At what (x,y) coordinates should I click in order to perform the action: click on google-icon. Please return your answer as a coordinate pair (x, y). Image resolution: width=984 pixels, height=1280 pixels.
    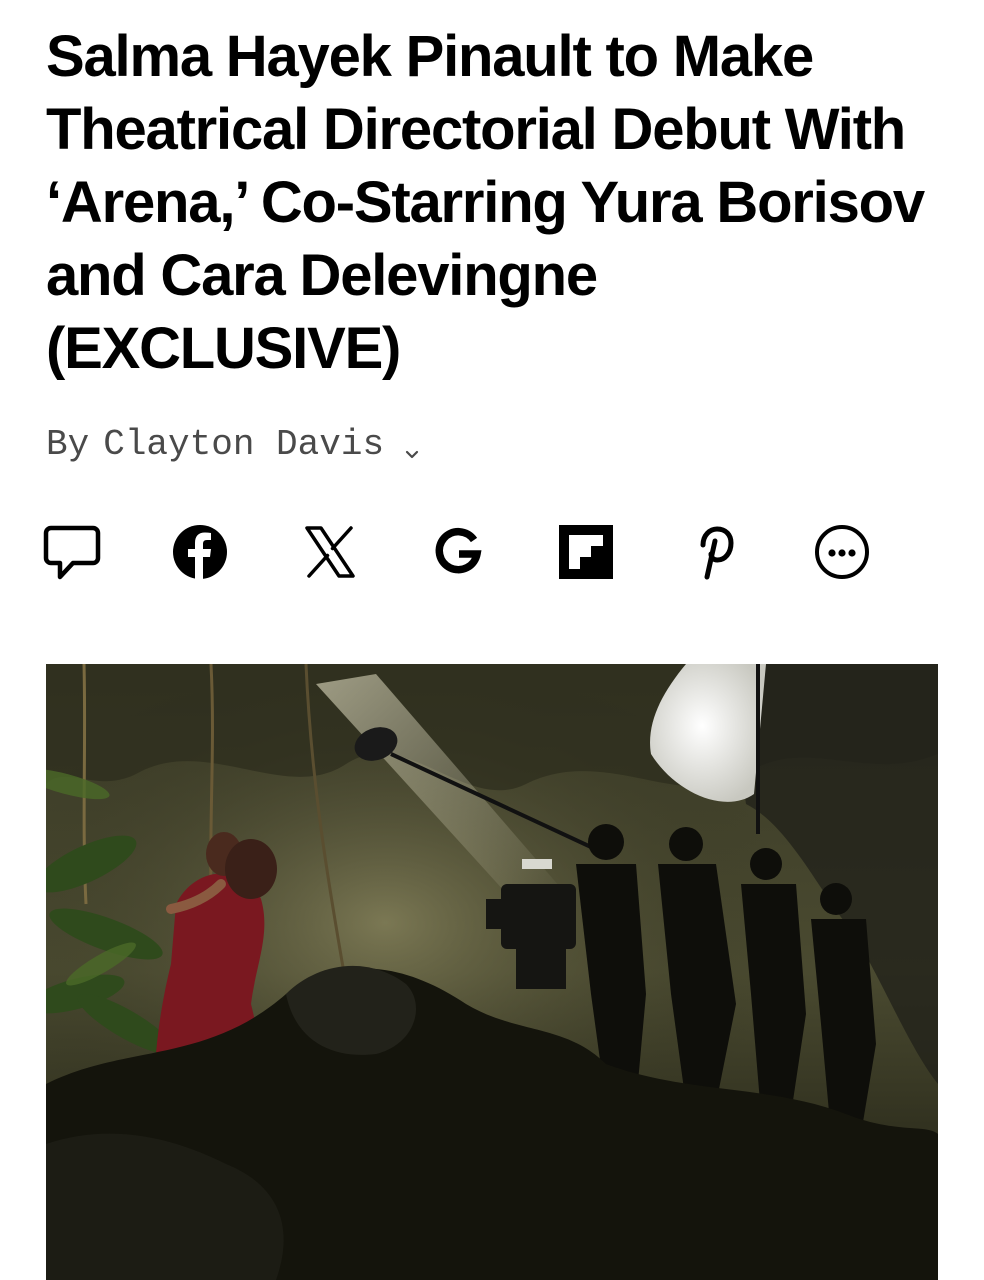
    Looking at the image, I should click on (458, 550).